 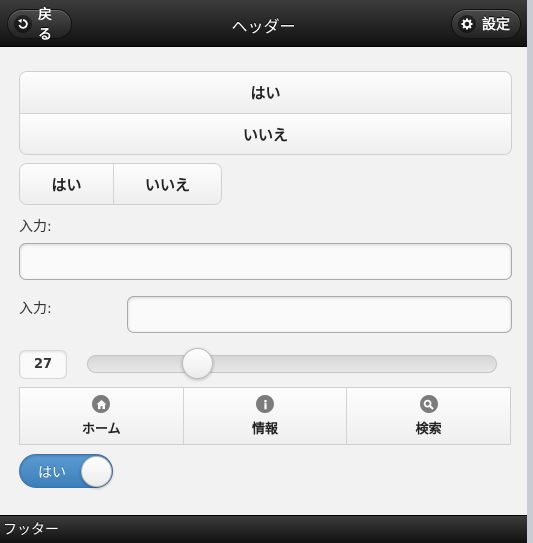 I want to click on nav-item-info: 情報, so click(x=264, y=416).